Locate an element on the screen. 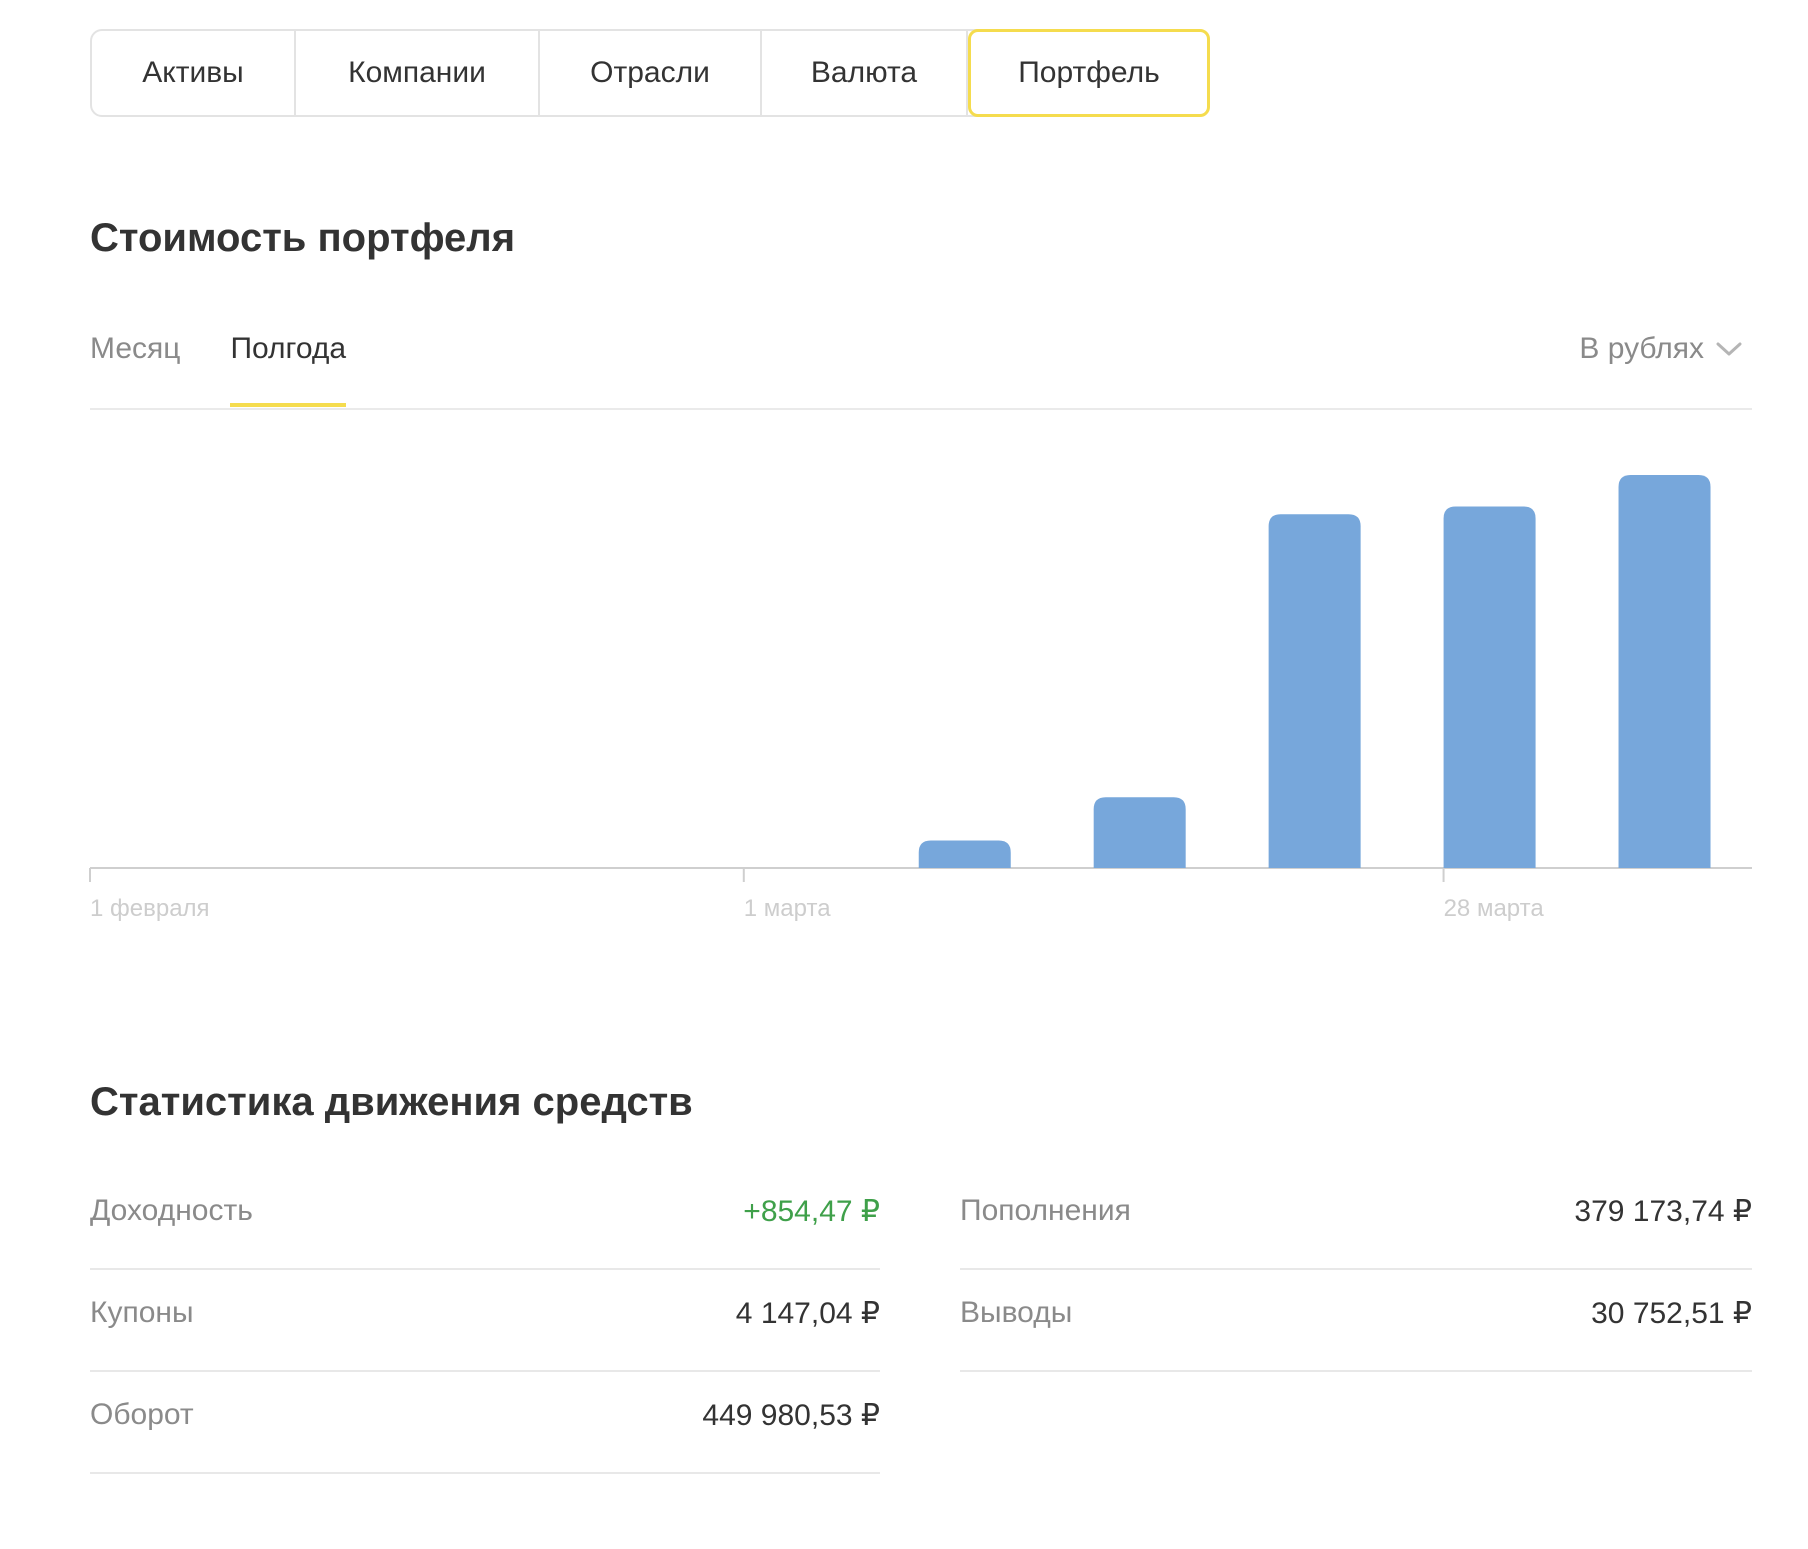 The image size is (1808, 1549). stat-value-turnover: 449 980,53 ₽ is located at coordinates (791, 1415).